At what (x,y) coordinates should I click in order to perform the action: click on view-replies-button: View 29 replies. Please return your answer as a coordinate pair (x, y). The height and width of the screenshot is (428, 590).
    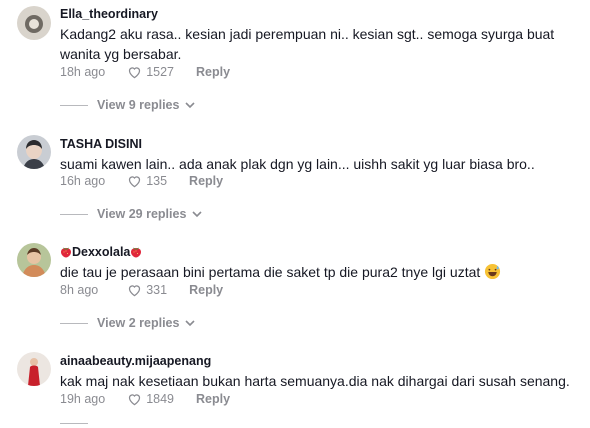
    Looking at the image, I should click on (131, 214).